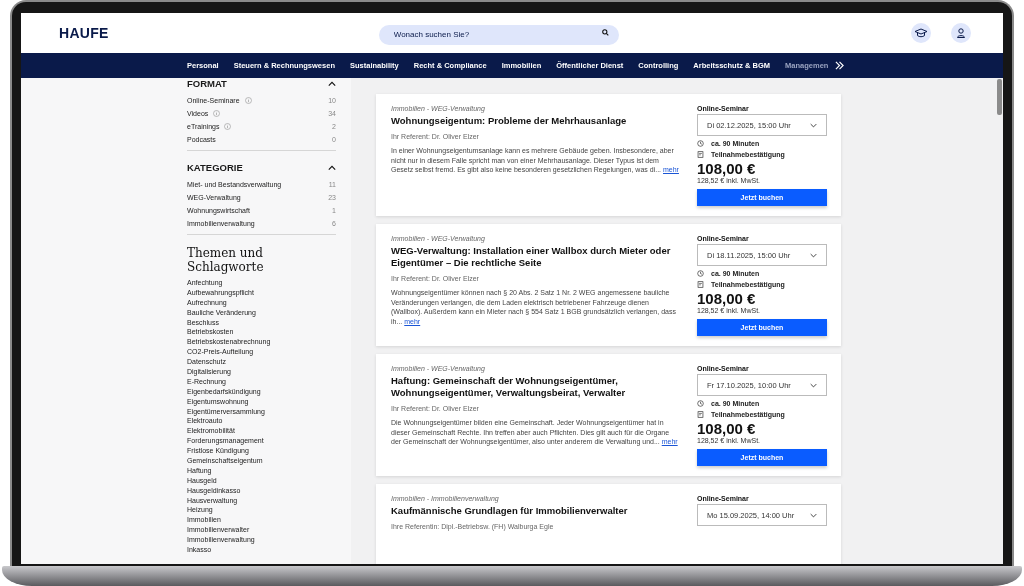 The width and height of the screenshot is (1024, 586). What do you see at coordinates (215, 167) in the screenshot?
I see `filter-heading: KATEGORIE` at bounding box center [215, 167].